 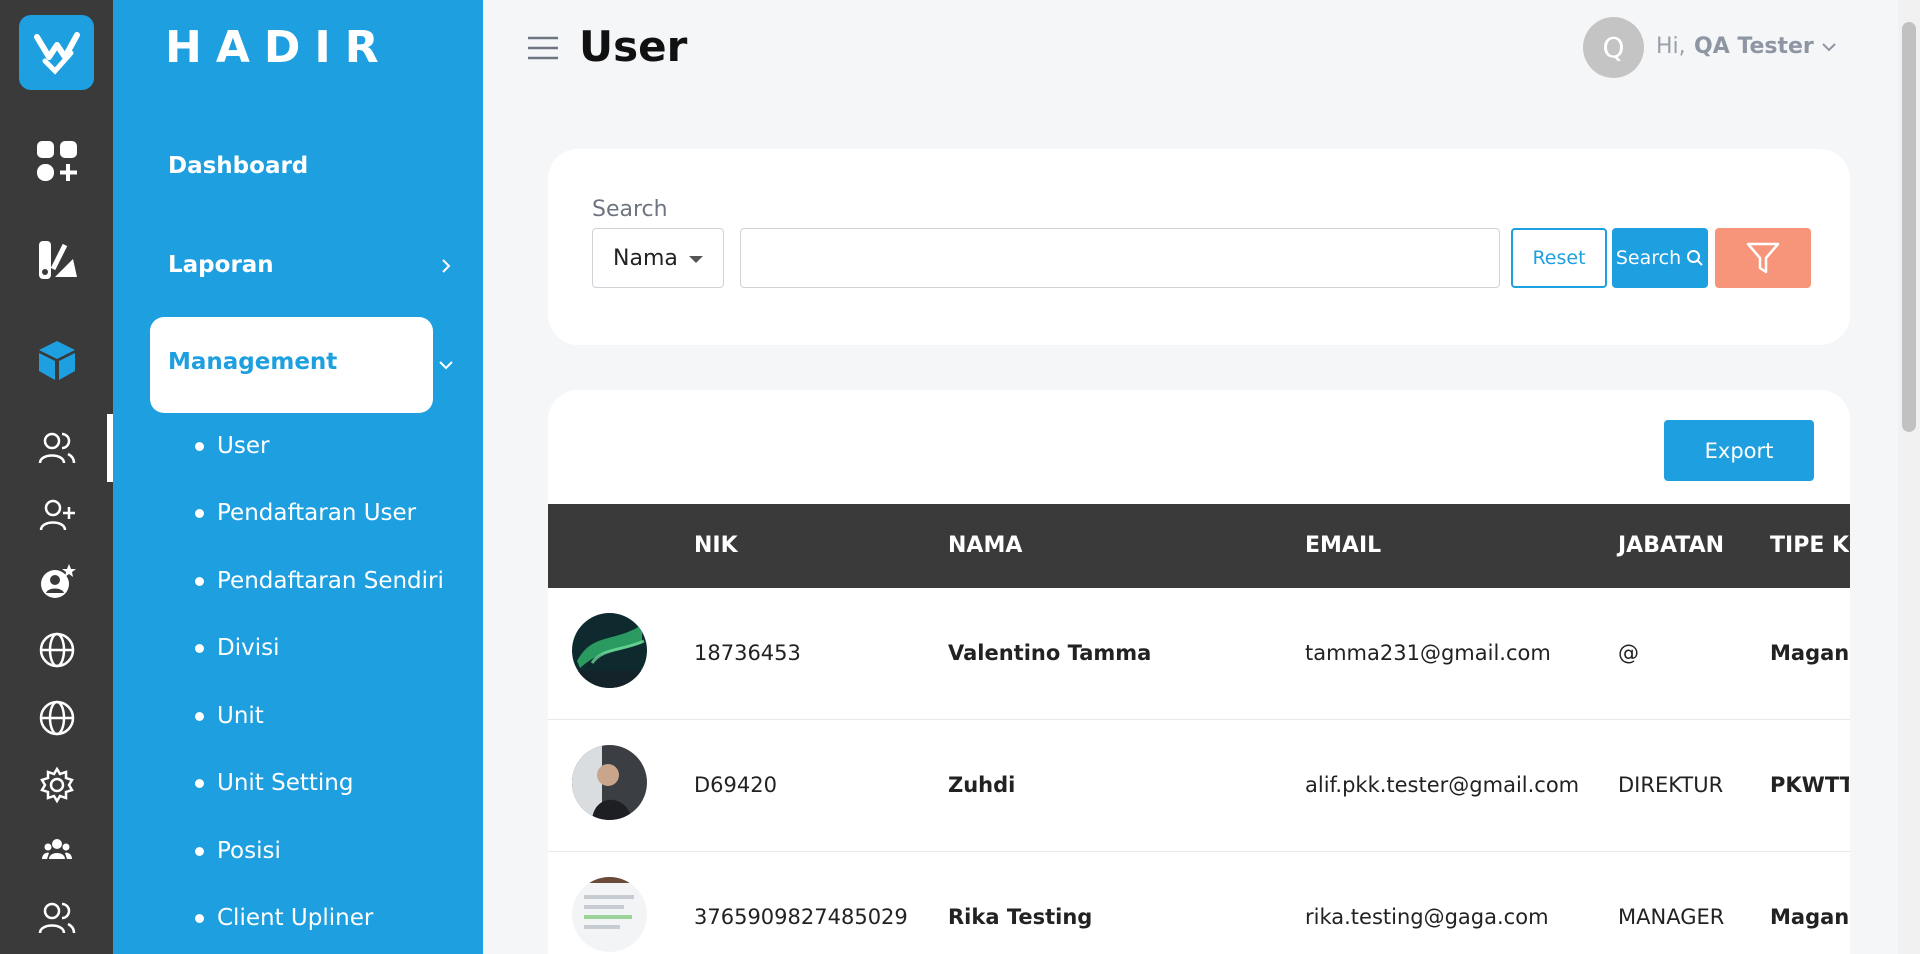 I want to click on avatar: Q, so click(x=1613, y=47).